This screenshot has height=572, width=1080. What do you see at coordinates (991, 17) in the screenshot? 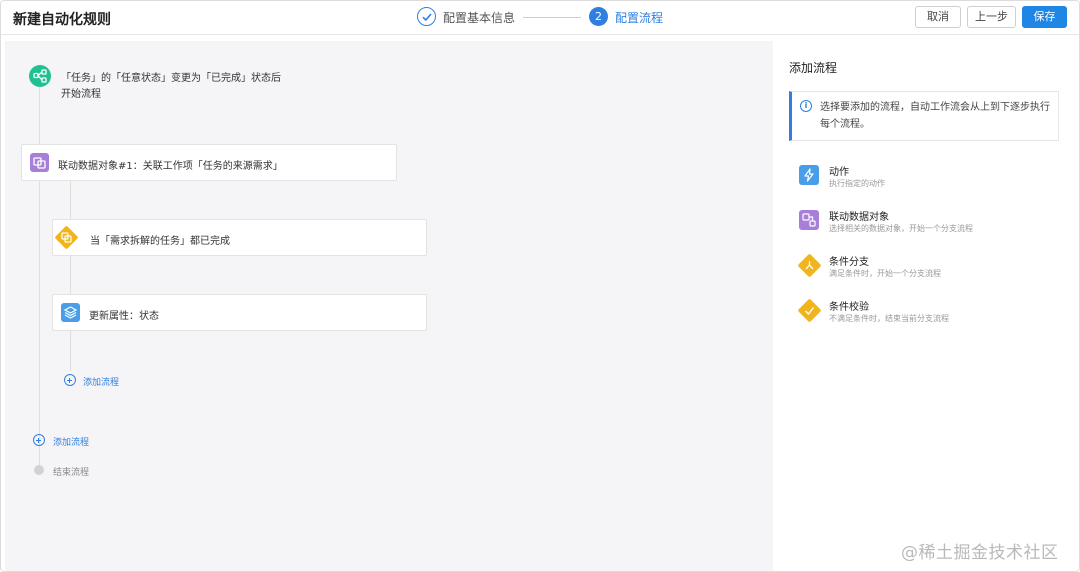
I see `previous-step-button: 上一步` at bounding box center [991, 17].